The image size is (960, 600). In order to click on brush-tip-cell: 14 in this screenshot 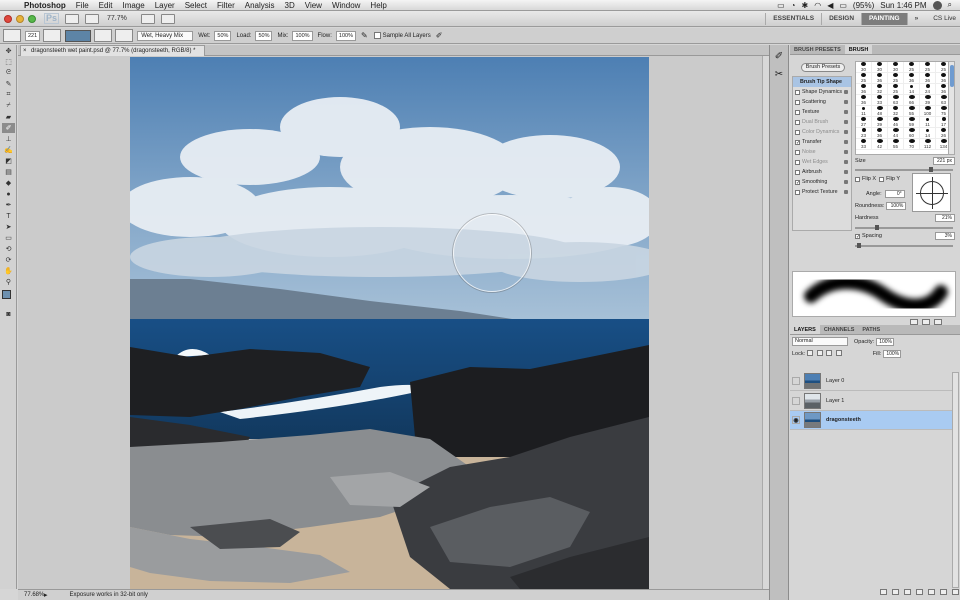, I will do `click(928, 133)`.